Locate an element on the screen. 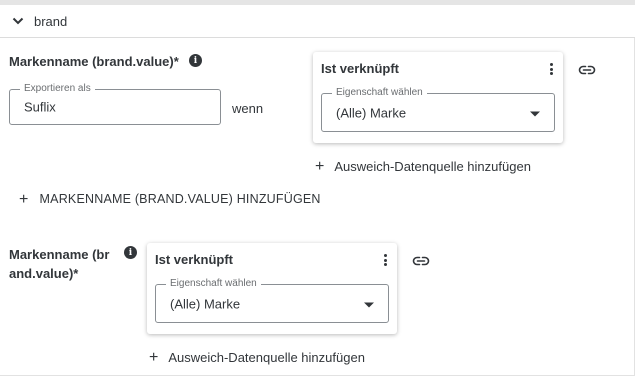 Image resolution: width=635 pixels, height=376 pixels. add-brand-value-button: + MARKENNAME (BRAND.VALUE) HINZUFÜGEN is located at coordinates (170, 199).